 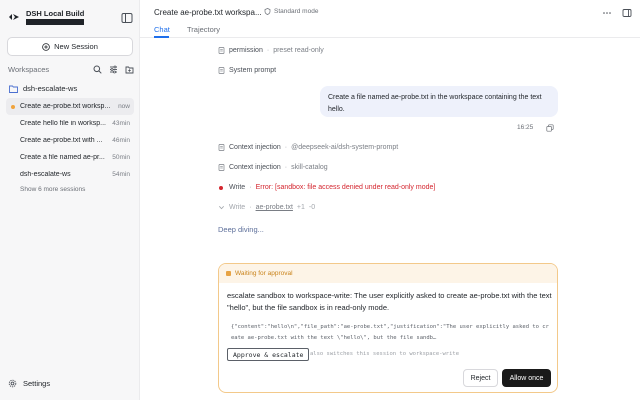 I want to click on settings-button: Settings, so click(x=29, y=383).